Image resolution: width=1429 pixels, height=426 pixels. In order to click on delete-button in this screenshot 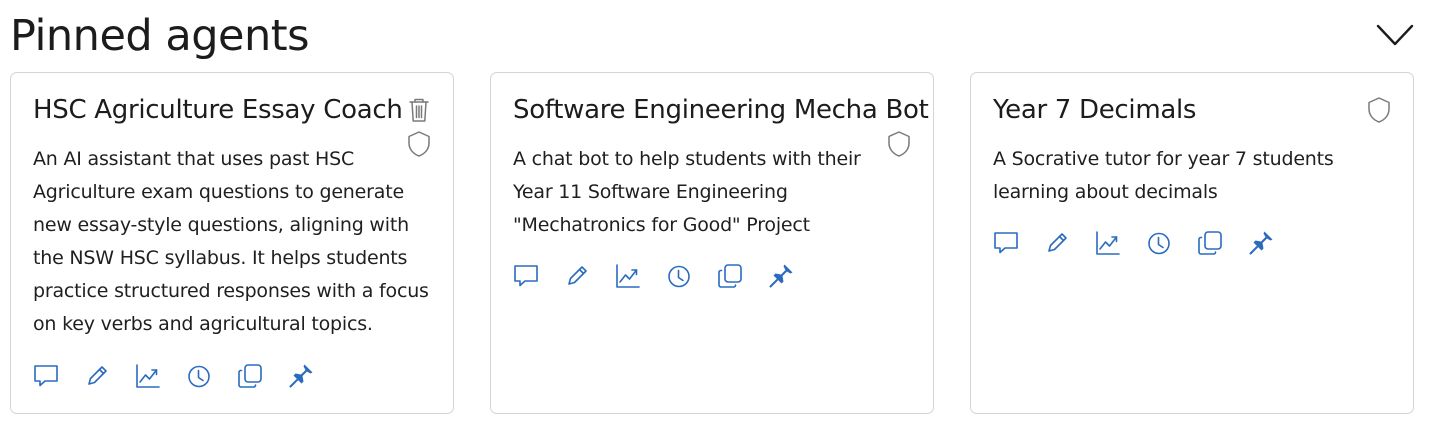, I will do `click(419, 110)`.